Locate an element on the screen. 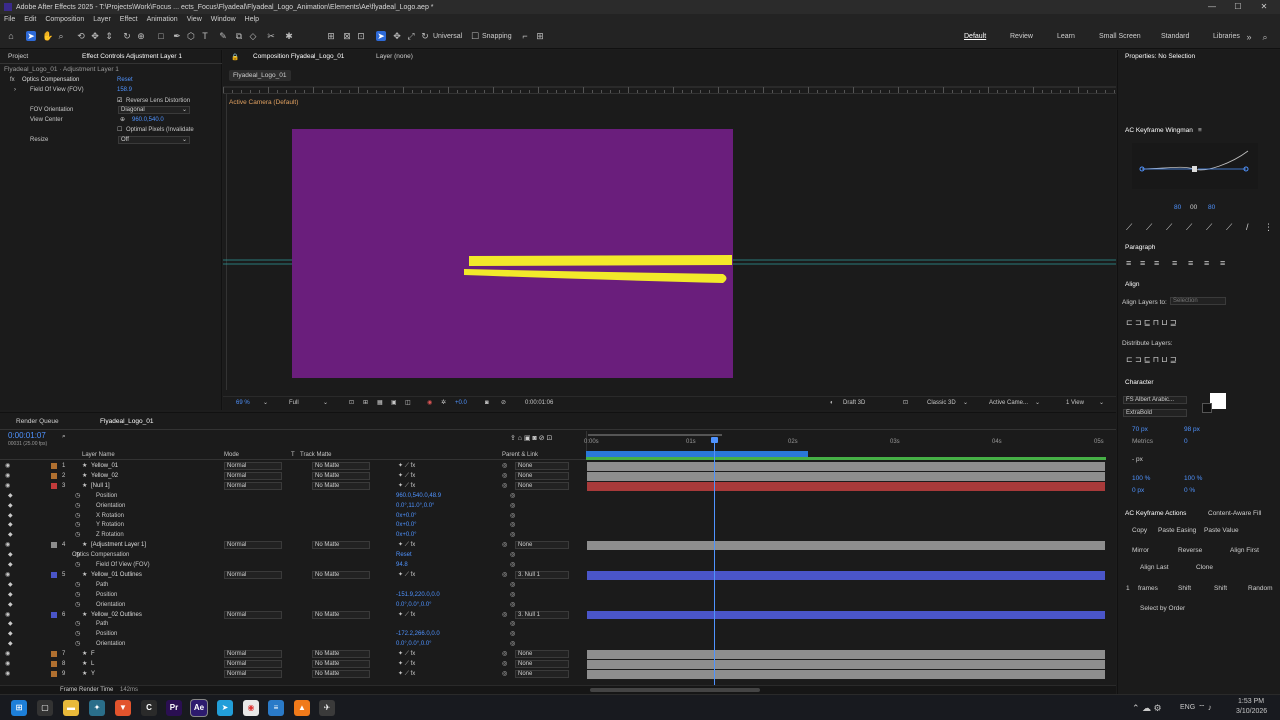 The height and width of the screenshot is (720, 1280). fov-orientation-dropdown: Diagonal ⌄ is located at coordinates (154, 110).